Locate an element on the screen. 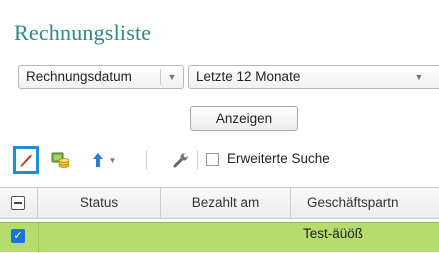 This screenshot has height=253, width=439. column-header-partner: Geschäftspartn is located at coordinates (365, 203).